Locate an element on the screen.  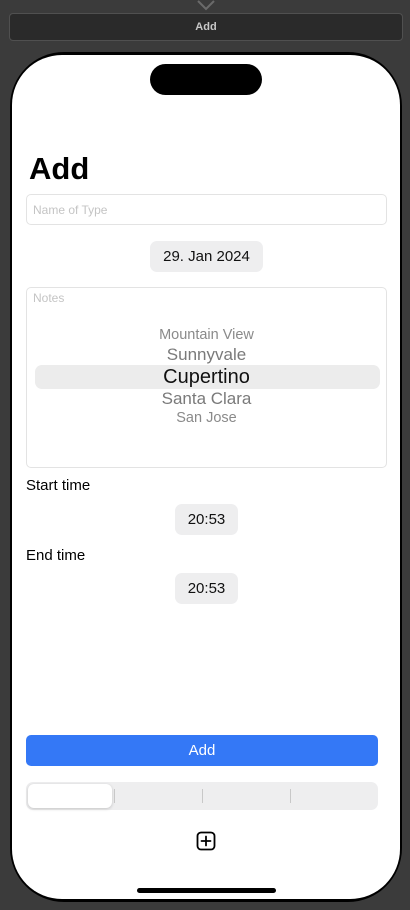
start-time-button: 20:53 is located at coordinates (206, 519).